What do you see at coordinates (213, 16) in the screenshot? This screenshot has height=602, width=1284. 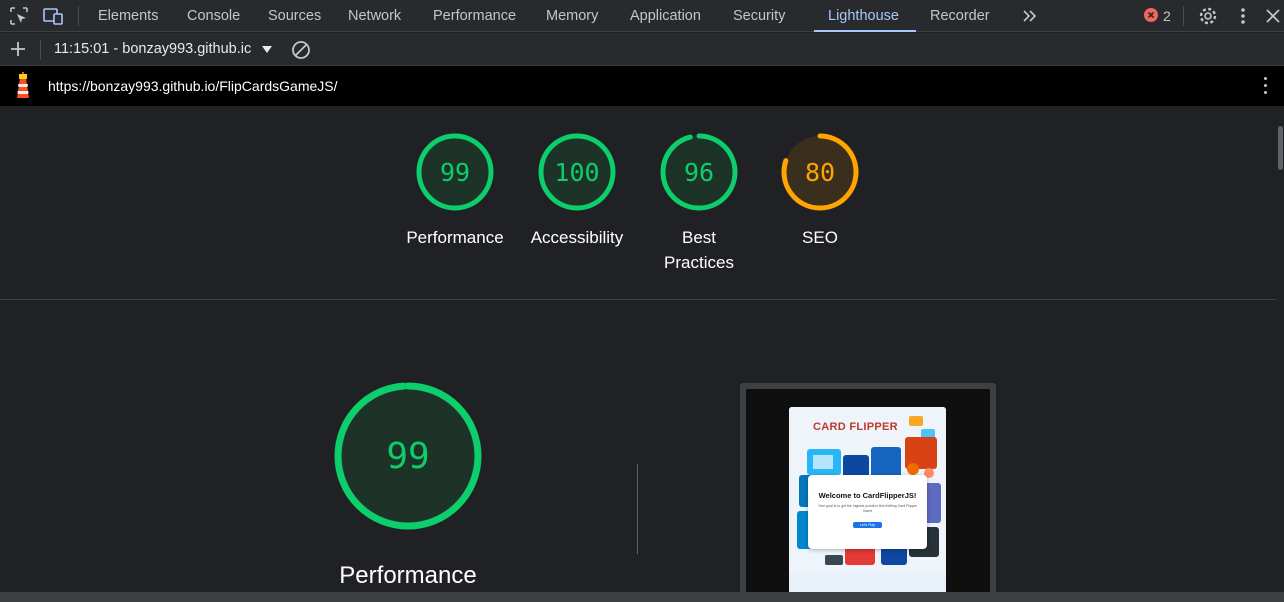 I see `tab-console: Console` at bounding box center [213, 16].